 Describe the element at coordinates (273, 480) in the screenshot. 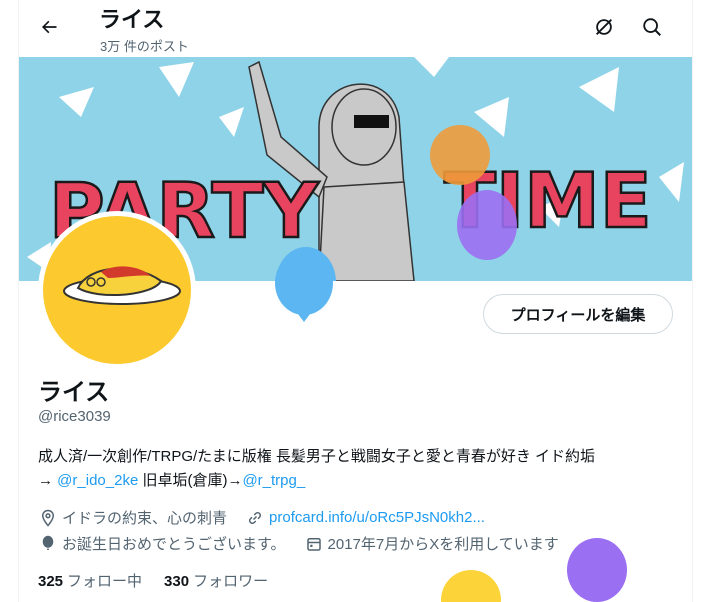

I see `bio-link-trpg: @r_trpg_` at that location.